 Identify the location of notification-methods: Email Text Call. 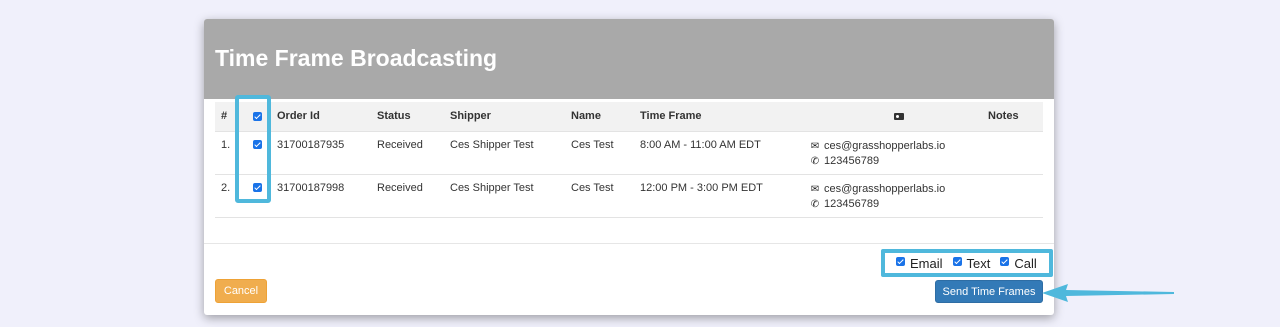
(967, 263).